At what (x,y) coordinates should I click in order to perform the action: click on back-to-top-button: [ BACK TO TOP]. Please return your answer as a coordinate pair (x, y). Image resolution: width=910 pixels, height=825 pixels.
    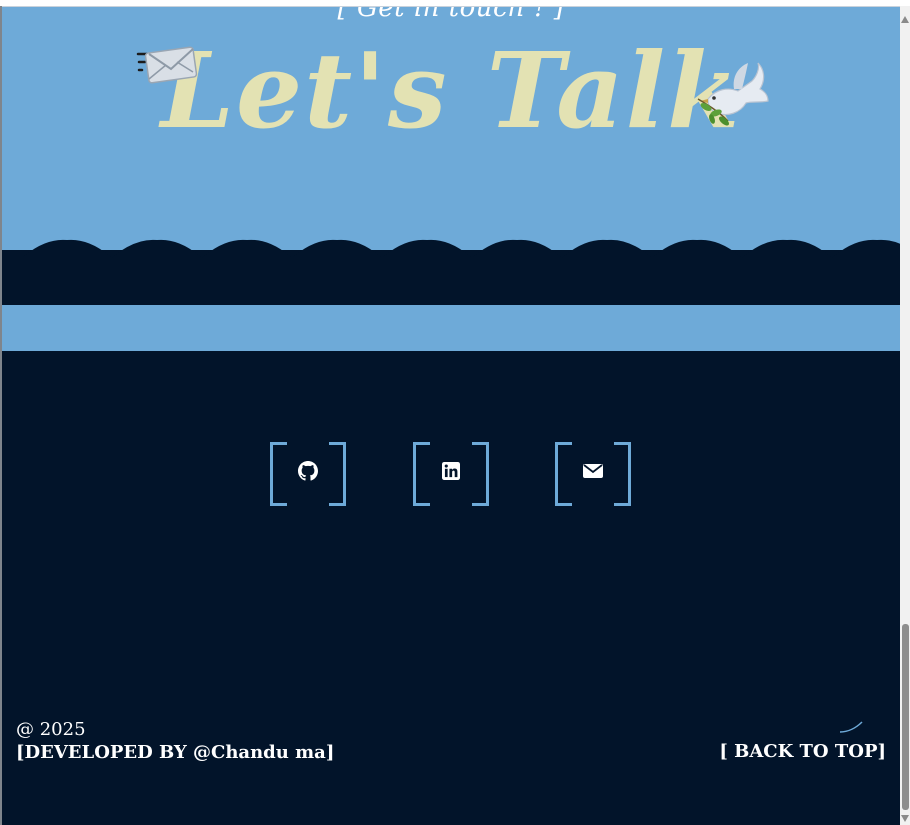
    Looking at the image, I should click on (802, 751).